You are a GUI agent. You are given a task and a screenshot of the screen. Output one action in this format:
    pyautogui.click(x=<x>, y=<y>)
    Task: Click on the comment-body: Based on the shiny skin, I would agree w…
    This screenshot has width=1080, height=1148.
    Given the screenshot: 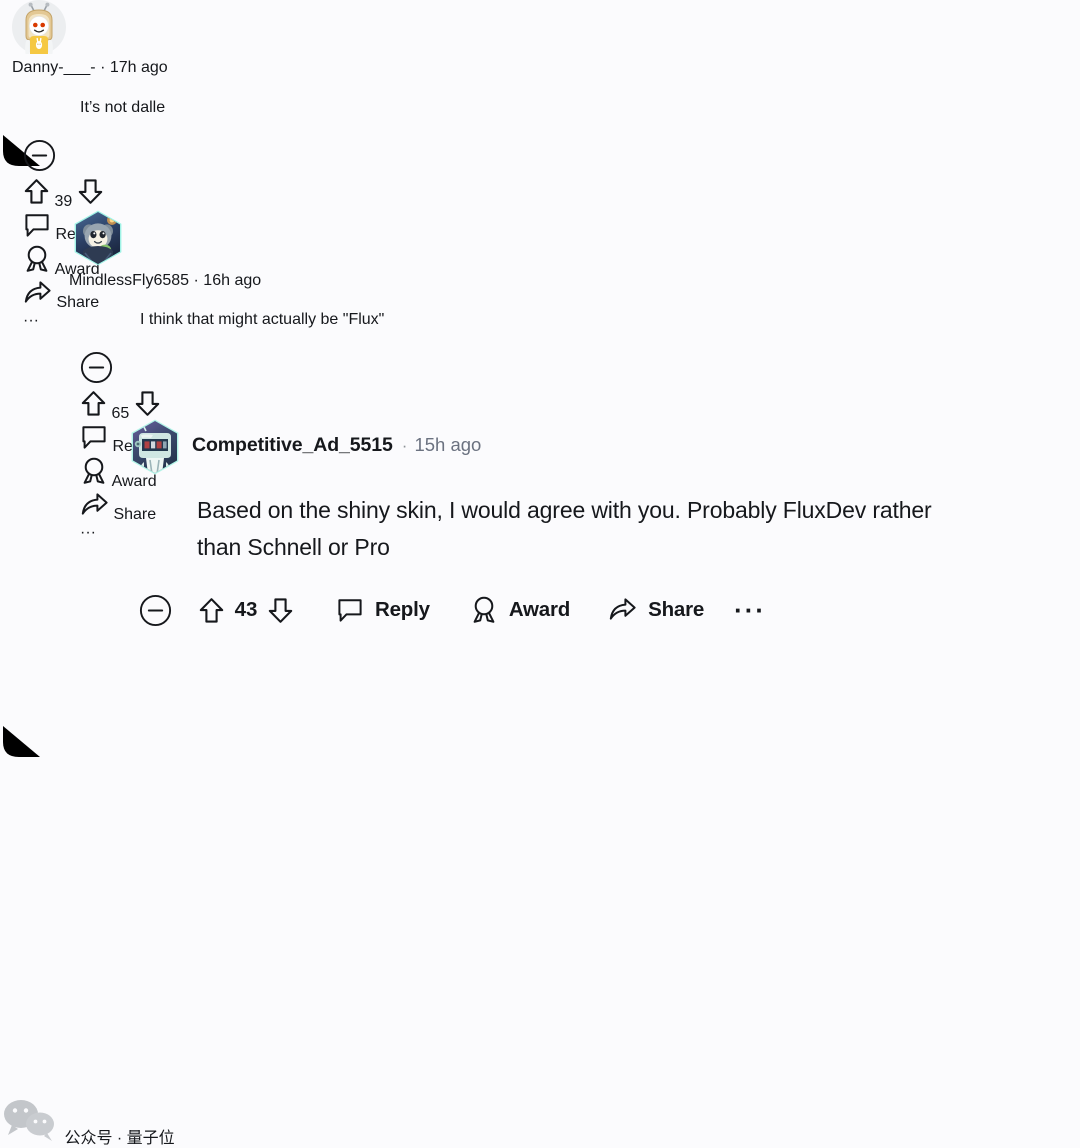 What is the action you would take?
    pyautogui.click(x=564, y=528)
    